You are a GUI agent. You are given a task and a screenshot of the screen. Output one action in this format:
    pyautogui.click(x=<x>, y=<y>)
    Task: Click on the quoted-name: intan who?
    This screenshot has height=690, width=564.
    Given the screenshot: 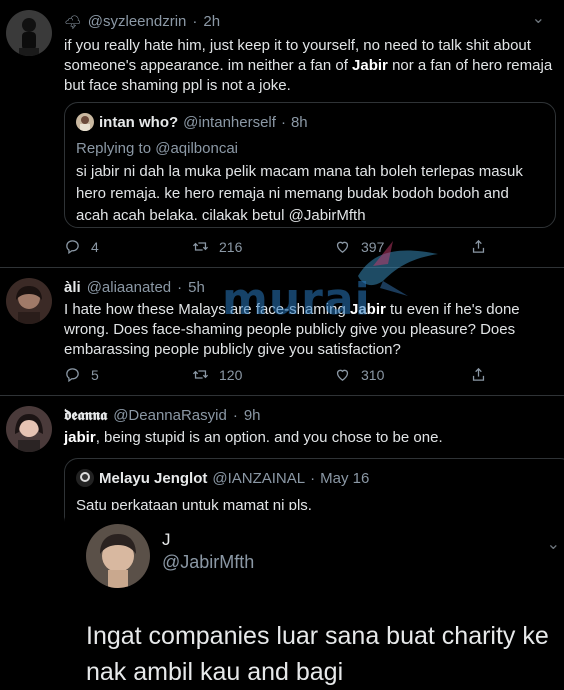 What is the action you would take?
    pyautogui.click(x=139, y=122)
    